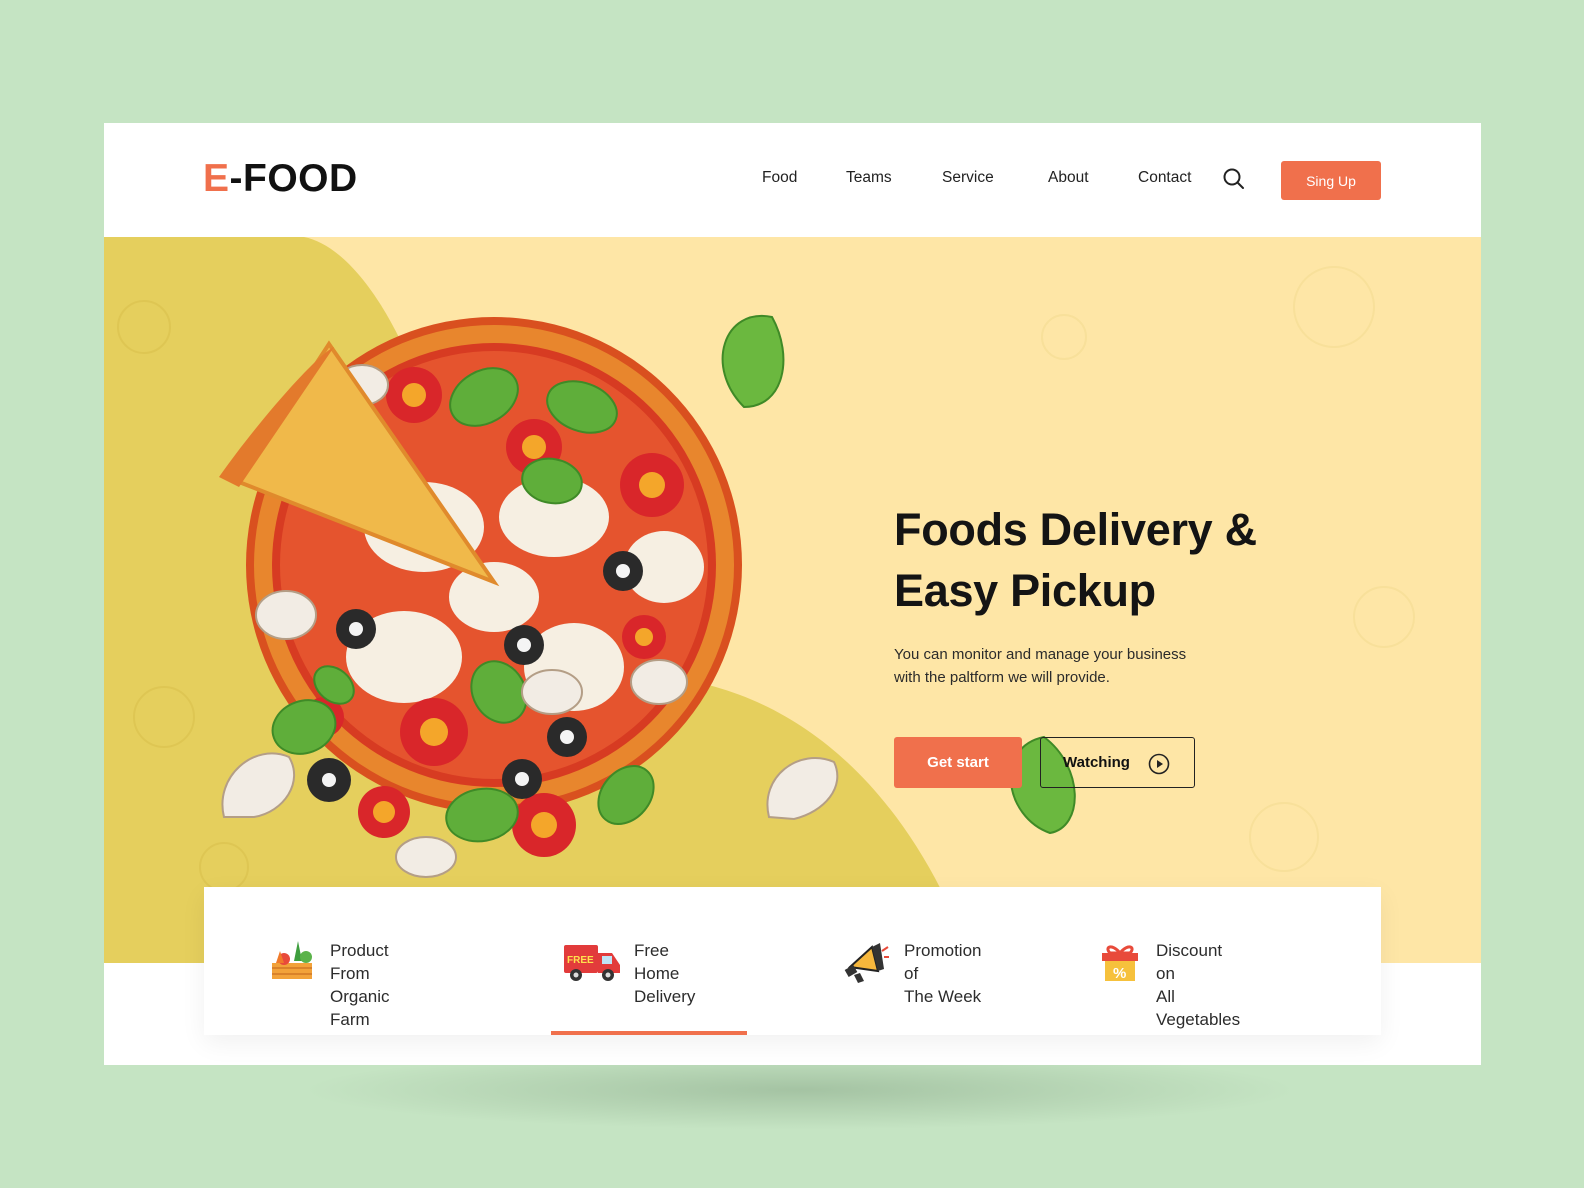 This screenshot has height=1188, width=1584. Describe the element at coordinates (1189, 962) in the screenshot. I see `feature-line1: Discount on` at that location.